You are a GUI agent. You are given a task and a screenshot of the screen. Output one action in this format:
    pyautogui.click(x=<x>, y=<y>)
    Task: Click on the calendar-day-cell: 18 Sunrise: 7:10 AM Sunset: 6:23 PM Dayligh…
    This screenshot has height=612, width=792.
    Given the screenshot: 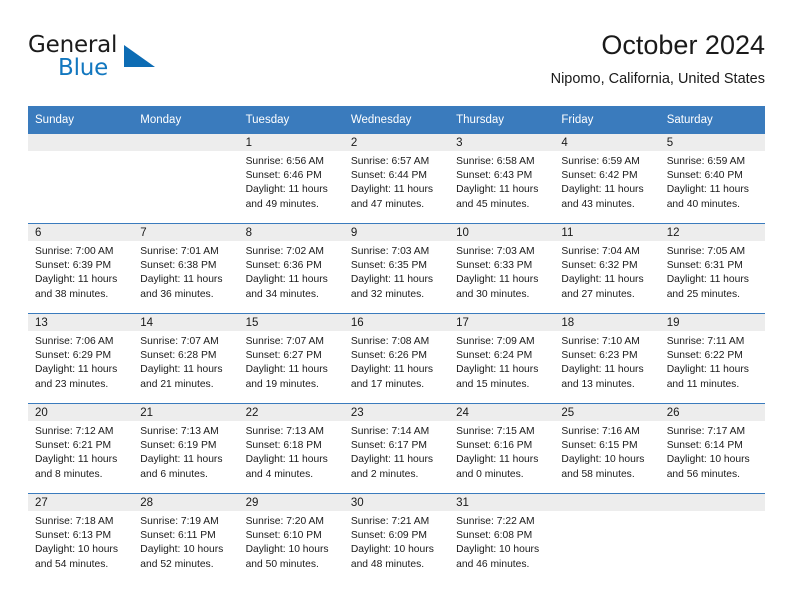 What is the action you would take?
    pyautogui.click(x=607, y=358)
    